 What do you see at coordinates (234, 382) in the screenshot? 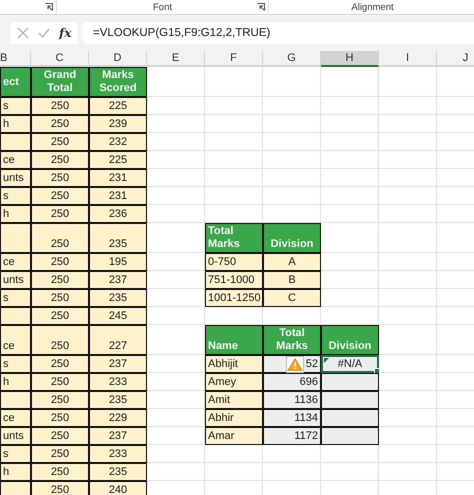
I see `table-cell: Amey` at bounding box center [234, 382].